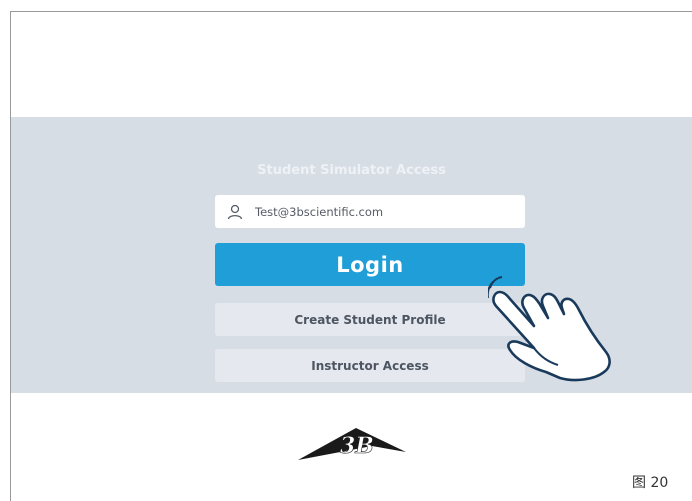 Image resolution: width=692 pixels, height=501 pixels. I want to click on figure-label: 图 20, so click(650, 483).